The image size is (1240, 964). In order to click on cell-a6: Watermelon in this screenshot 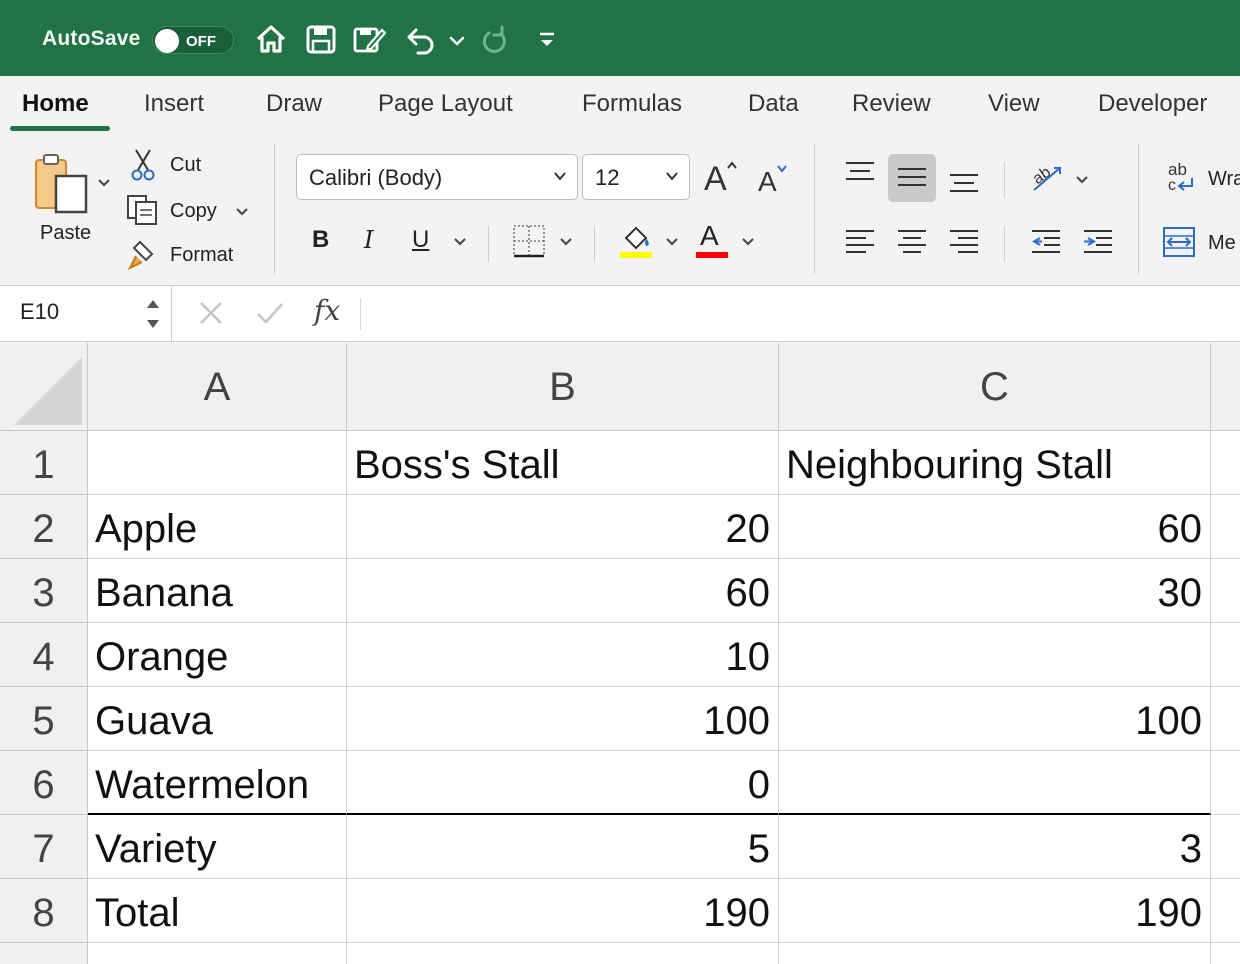, I will do `click(217, 783)`.